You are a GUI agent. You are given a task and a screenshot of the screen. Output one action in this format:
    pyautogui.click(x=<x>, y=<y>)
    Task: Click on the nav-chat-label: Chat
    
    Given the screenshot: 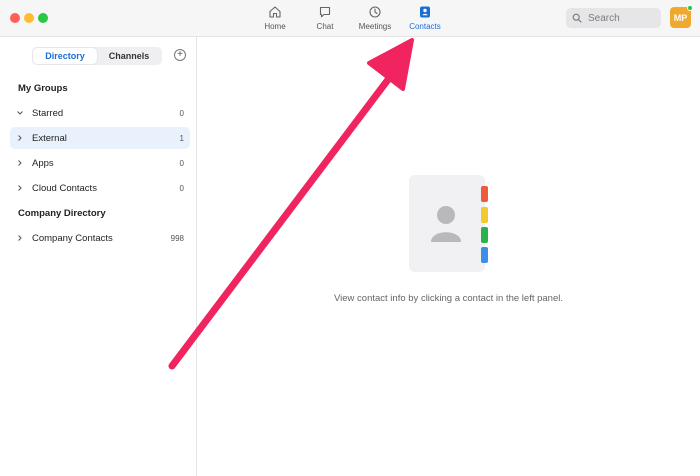 What is the action you would take?
    pyautogui.click(x=325, y=26)
    